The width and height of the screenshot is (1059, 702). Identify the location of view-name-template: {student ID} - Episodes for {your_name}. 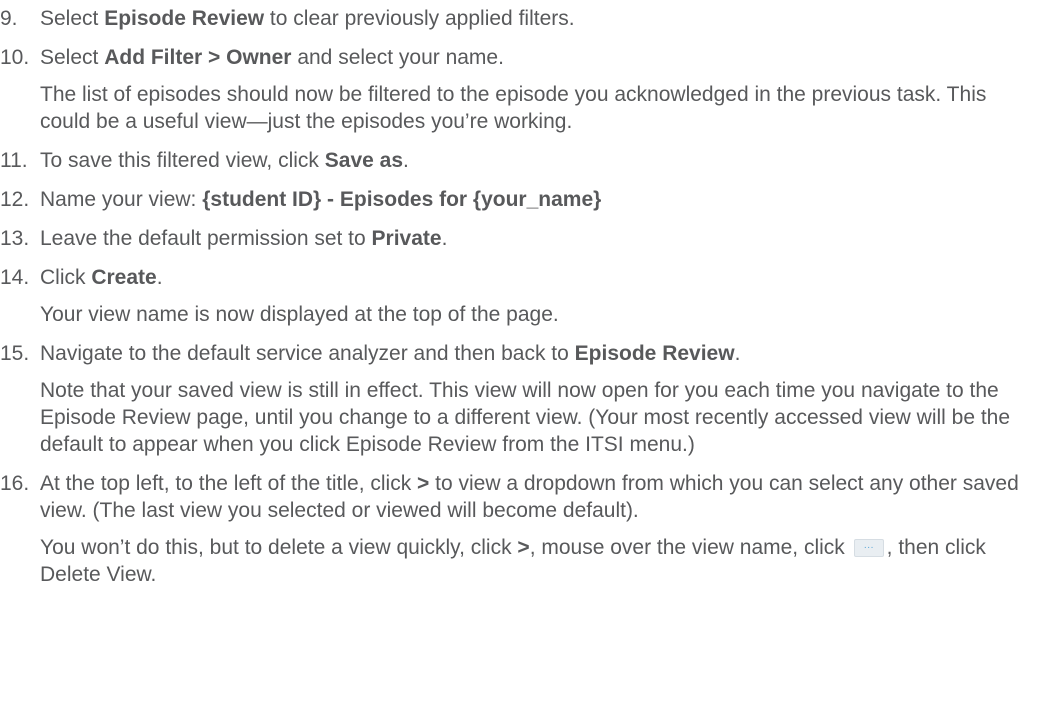
(402, 199).